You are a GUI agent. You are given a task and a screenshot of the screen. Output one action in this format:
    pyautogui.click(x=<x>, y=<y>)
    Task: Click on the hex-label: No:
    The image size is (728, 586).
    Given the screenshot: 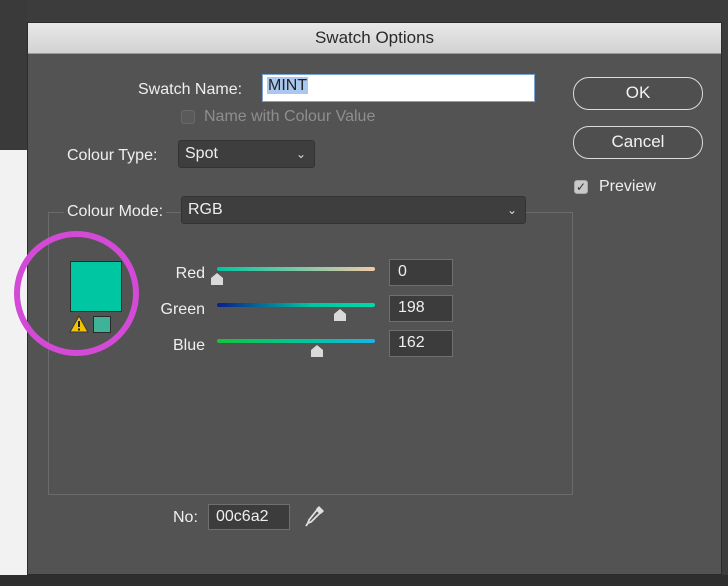 What is the action you would take?
    pyautogui.click(x=185, y=517)
    